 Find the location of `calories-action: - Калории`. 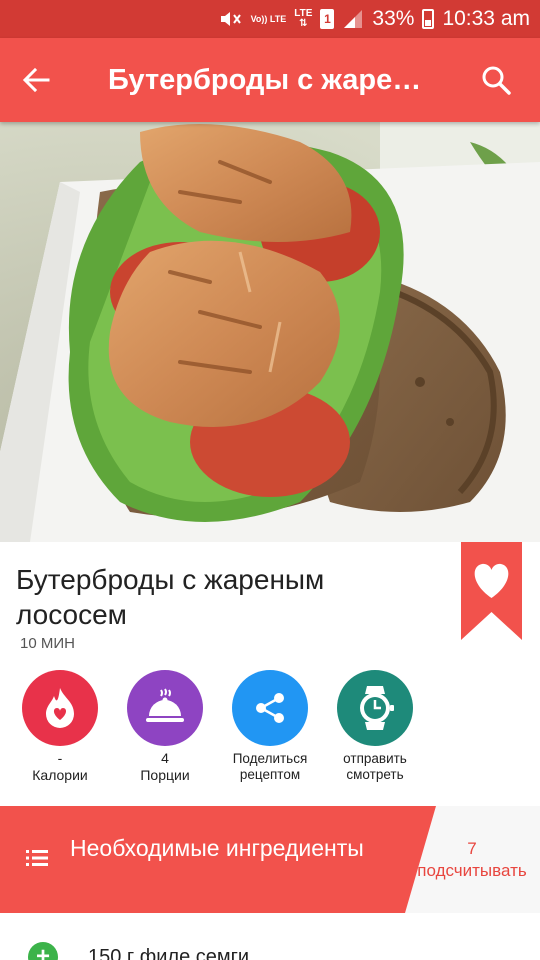

calories-action: - Калории is located at coordinates (60, 727).